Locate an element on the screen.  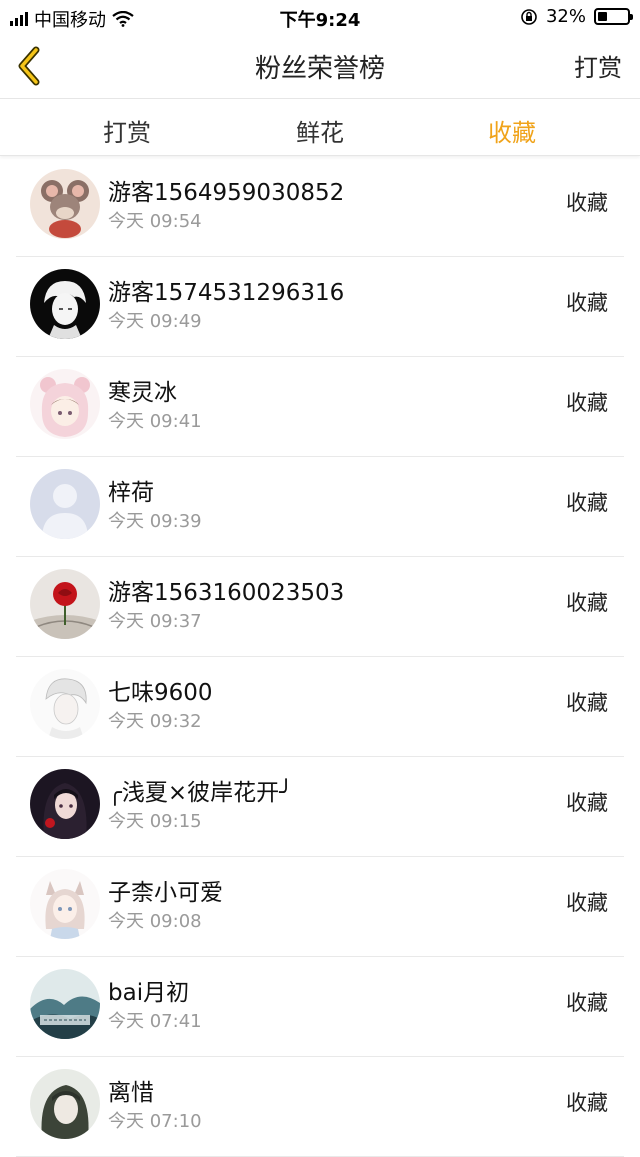
activity-time: 今天 09:37 is located at coordinates (155, 621).